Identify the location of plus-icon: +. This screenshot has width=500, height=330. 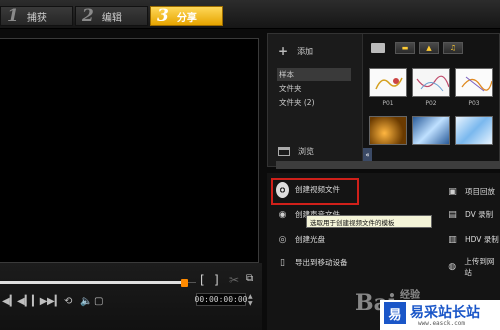
(283, 51).